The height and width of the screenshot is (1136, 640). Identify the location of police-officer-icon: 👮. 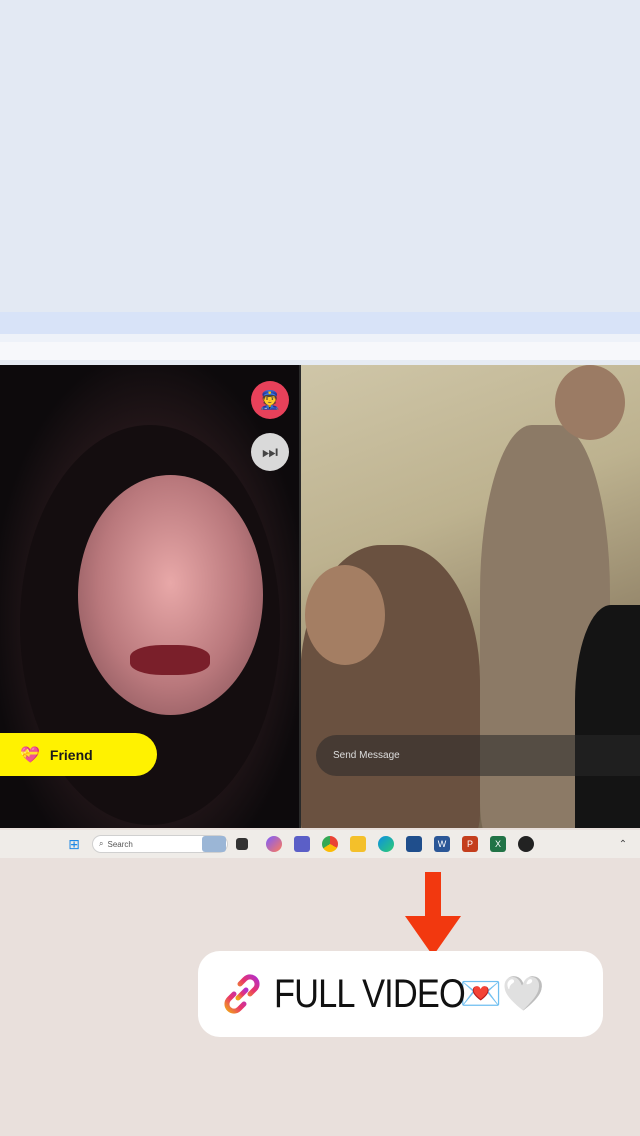
(270, 399).